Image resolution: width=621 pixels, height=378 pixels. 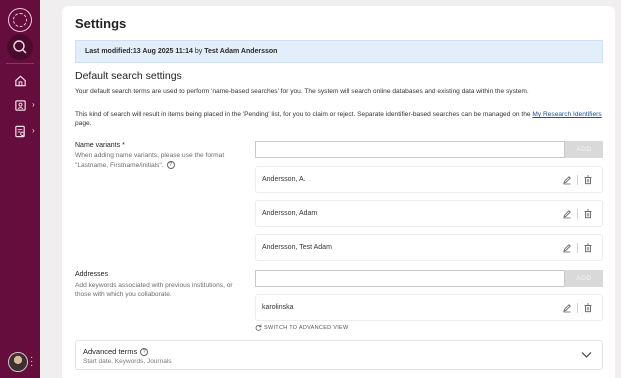 What do you see at coordinates (410, 149) in the screenshot?
I see `name-variant-input` at bounding box center [410, 149].